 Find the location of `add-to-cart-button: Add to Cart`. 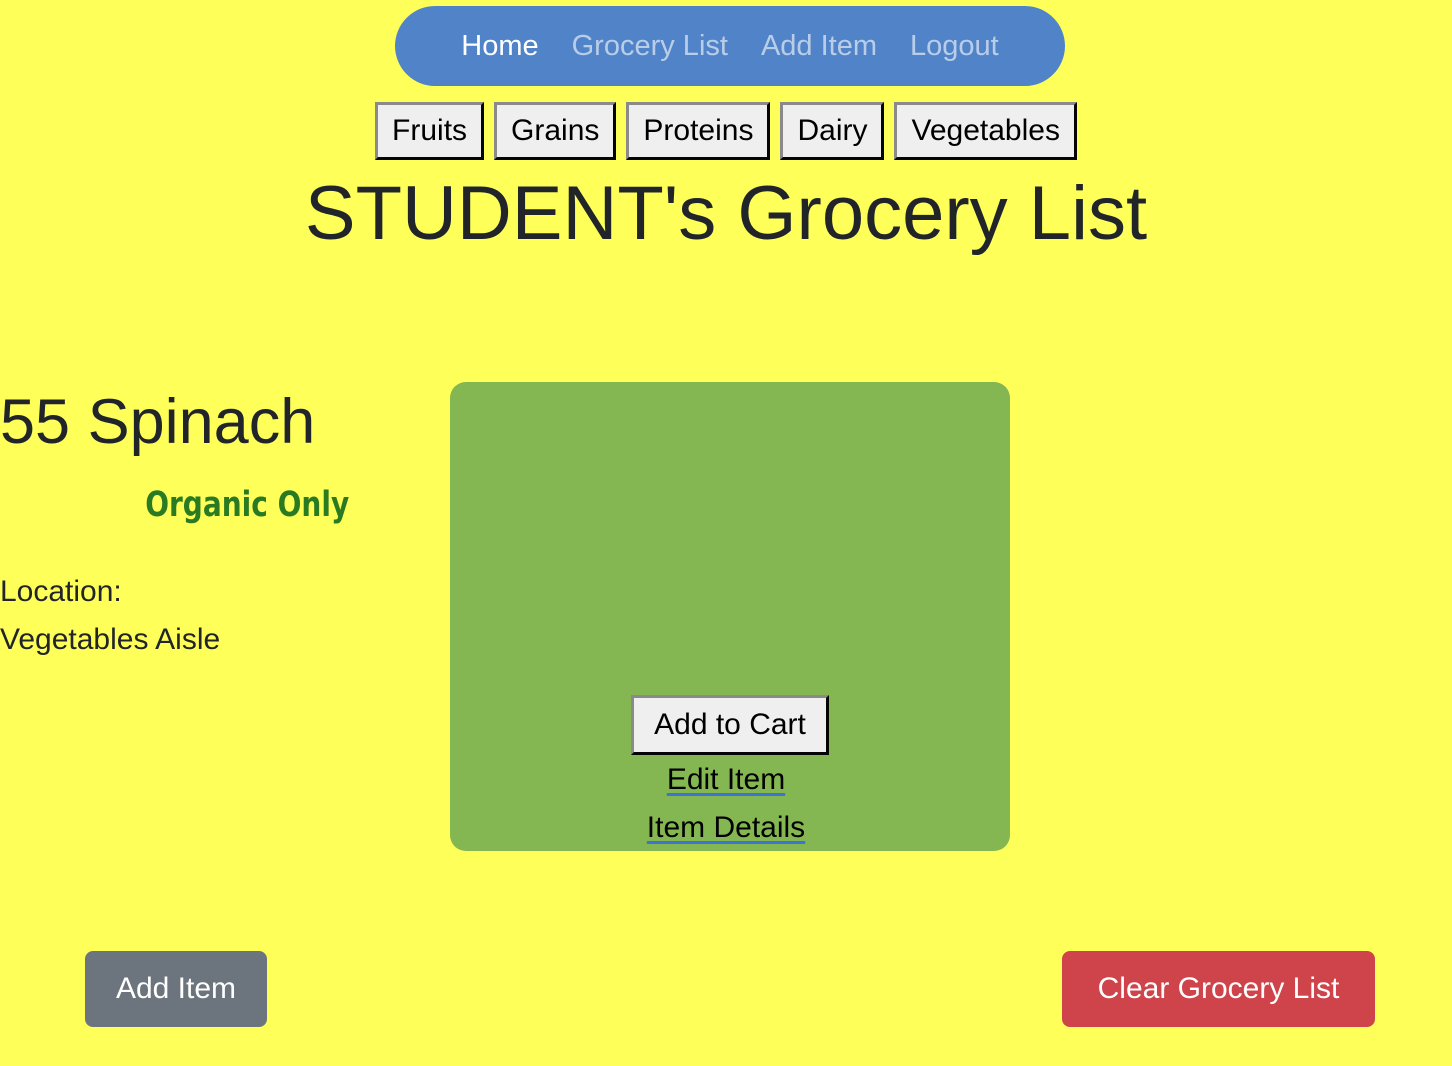

add-to-cart-button: Add to Cart is located at coordinates (730, 725).